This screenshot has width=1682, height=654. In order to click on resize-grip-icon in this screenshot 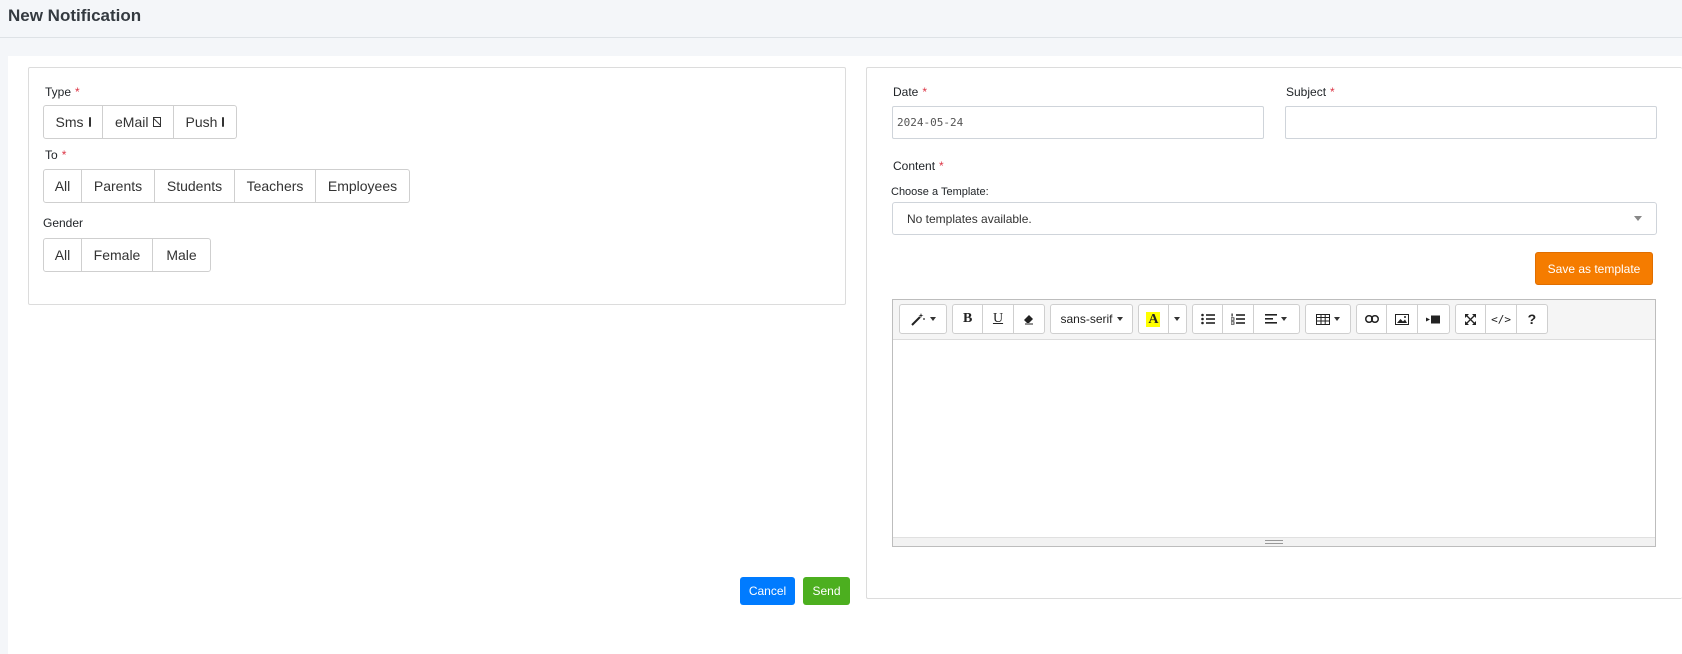, I will do `click(1274, 542)`.